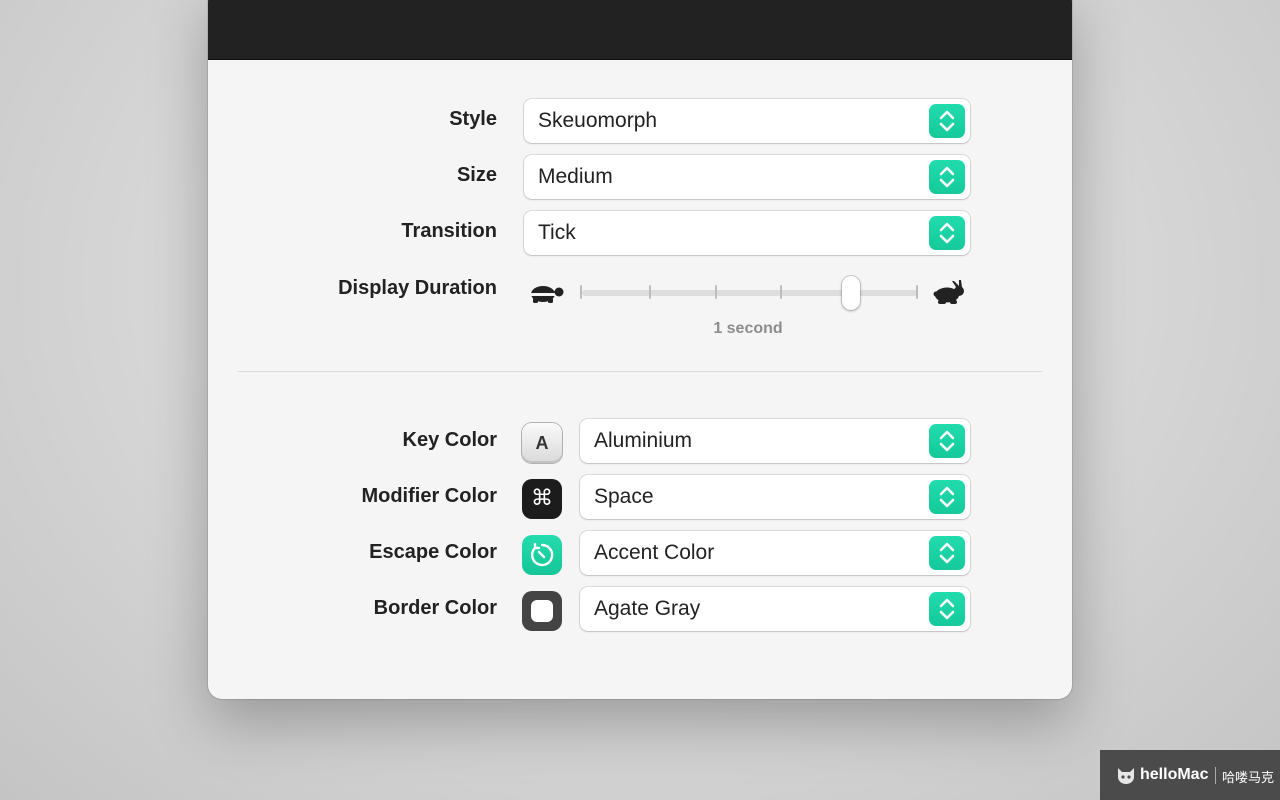  What do you see at coordinates (449, 231) in the screenshot?
I see `transition-label: Transition` at bounding box center [449, 231].